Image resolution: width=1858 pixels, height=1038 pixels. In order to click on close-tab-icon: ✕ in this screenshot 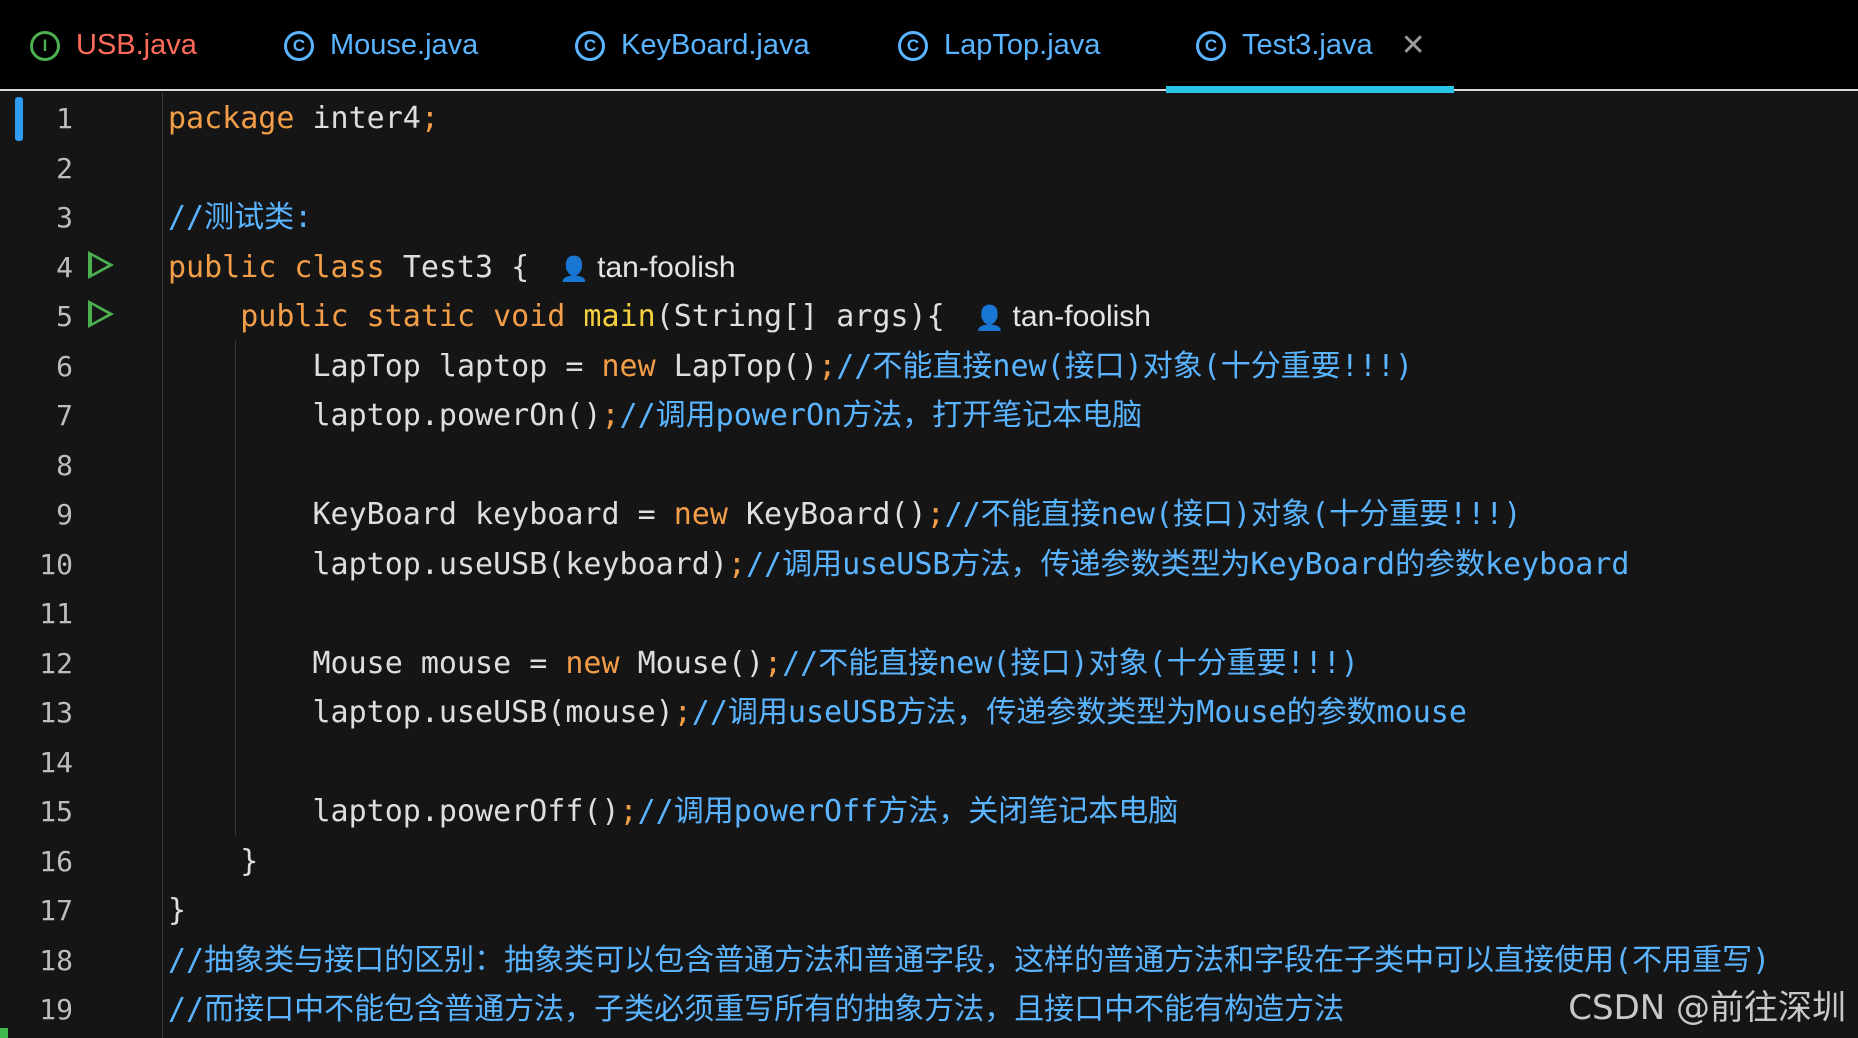, I will do `click(1413, 45)`.